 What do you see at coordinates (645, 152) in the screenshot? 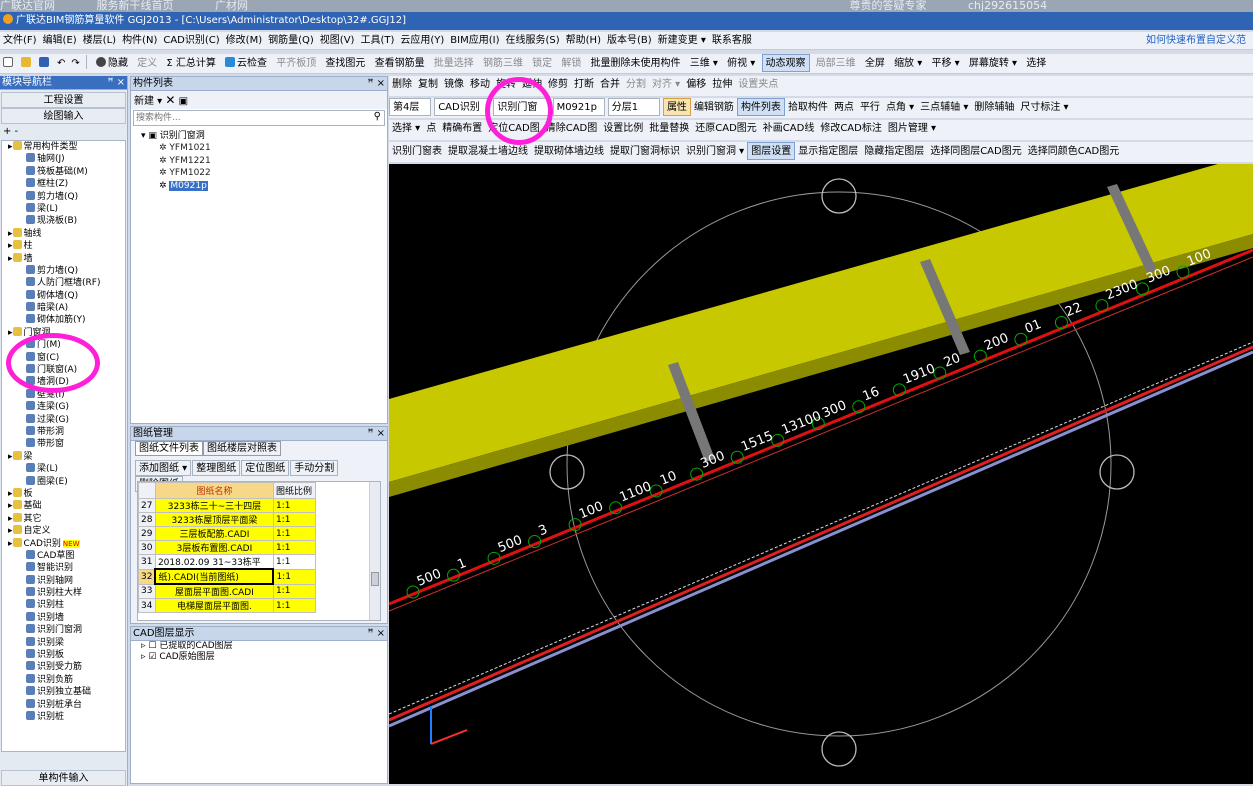
I see `extract-opening-label-button: 提取门窗洞标识` at bounding box center [645, 152].